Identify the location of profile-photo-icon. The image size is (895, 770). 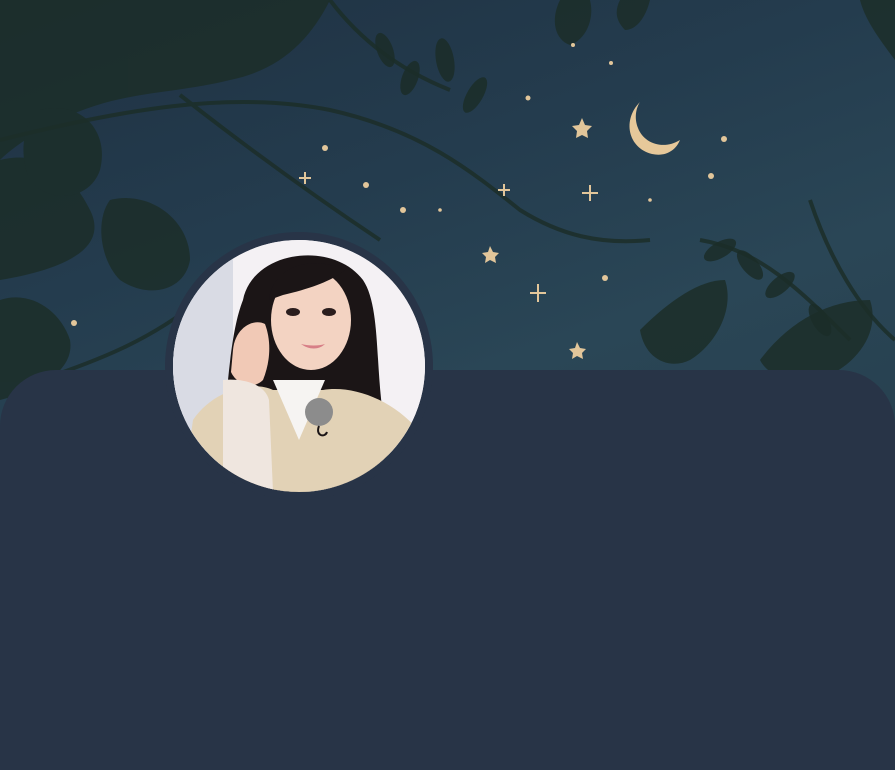
(299, 366).